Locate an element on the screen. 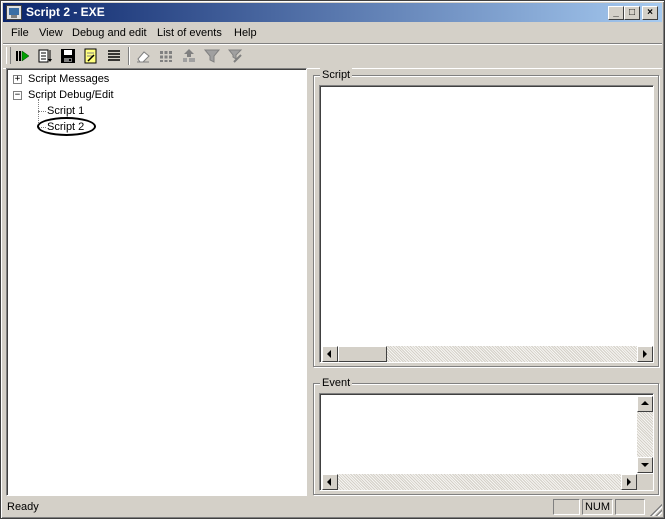  script-horizontal-scrollbar is located at coordinates (487, 354).